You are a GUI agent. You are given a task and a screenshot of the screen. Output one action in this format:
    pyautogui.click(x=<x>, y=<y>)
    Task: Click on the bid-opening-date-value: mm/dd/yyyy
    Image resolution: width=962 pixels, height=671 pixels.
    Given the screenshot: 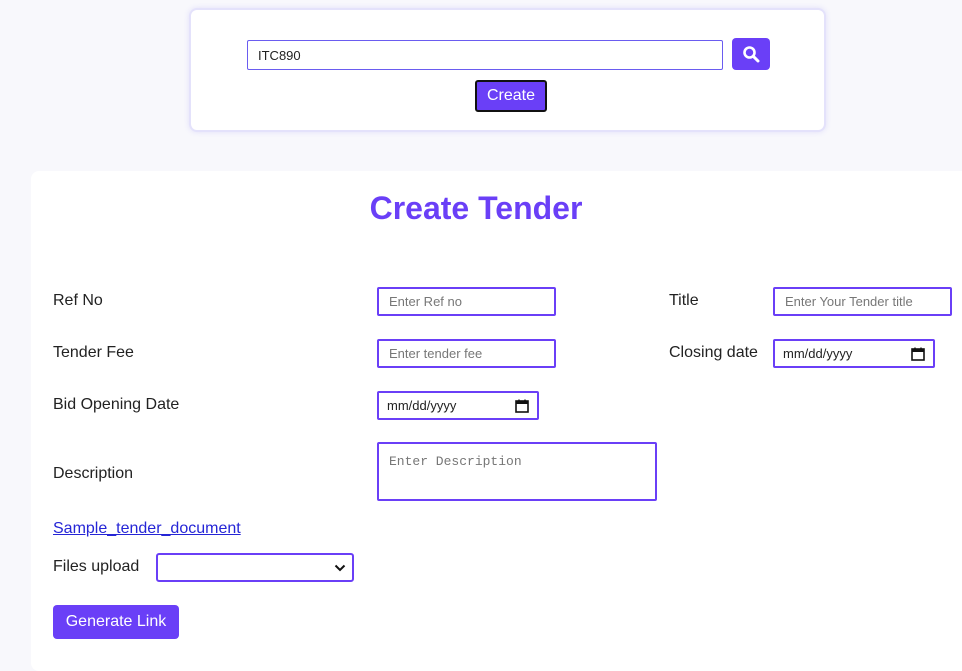 What is the action you would take?
    pyautogui.click(x=422, y=405)
    